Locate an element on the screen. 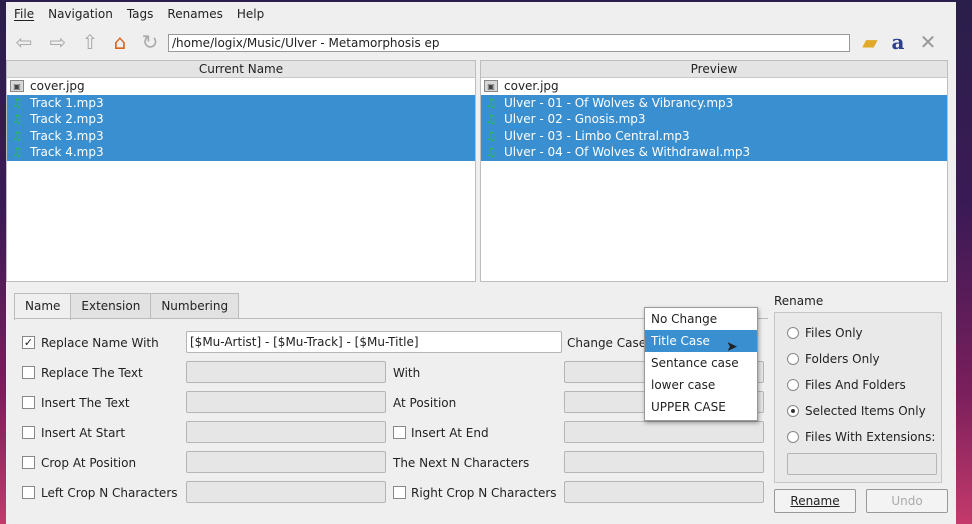  menu-help: Help is located at coordinates (250, 14).